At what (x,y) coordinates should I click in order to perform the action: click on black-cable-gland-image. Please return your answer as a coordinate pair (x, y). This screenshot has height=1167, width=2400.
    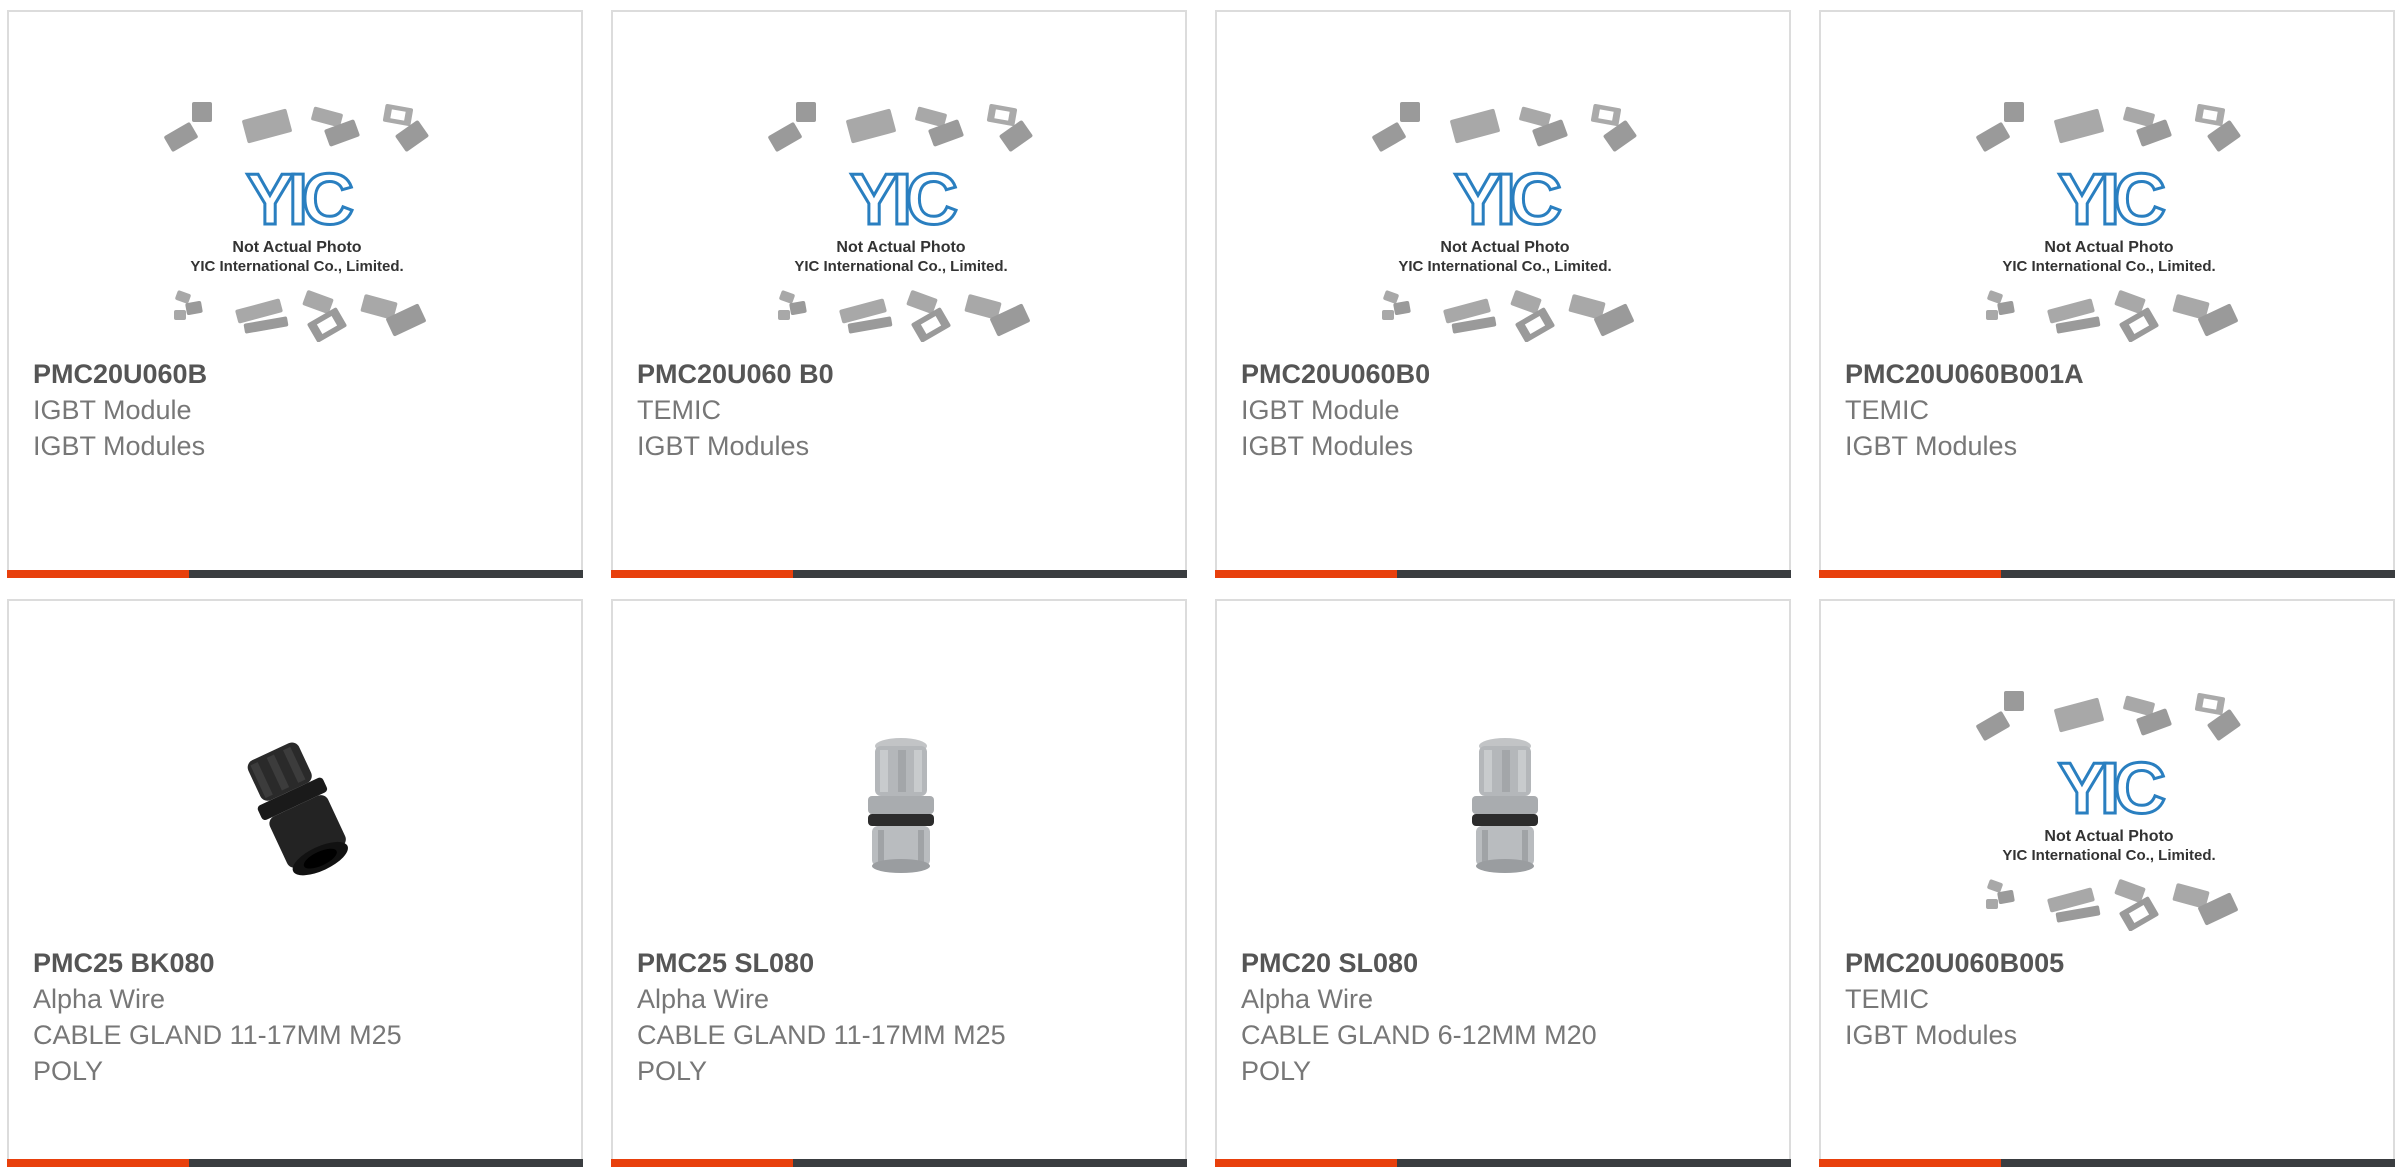
    Looking at the image, I should click on (297, 809).